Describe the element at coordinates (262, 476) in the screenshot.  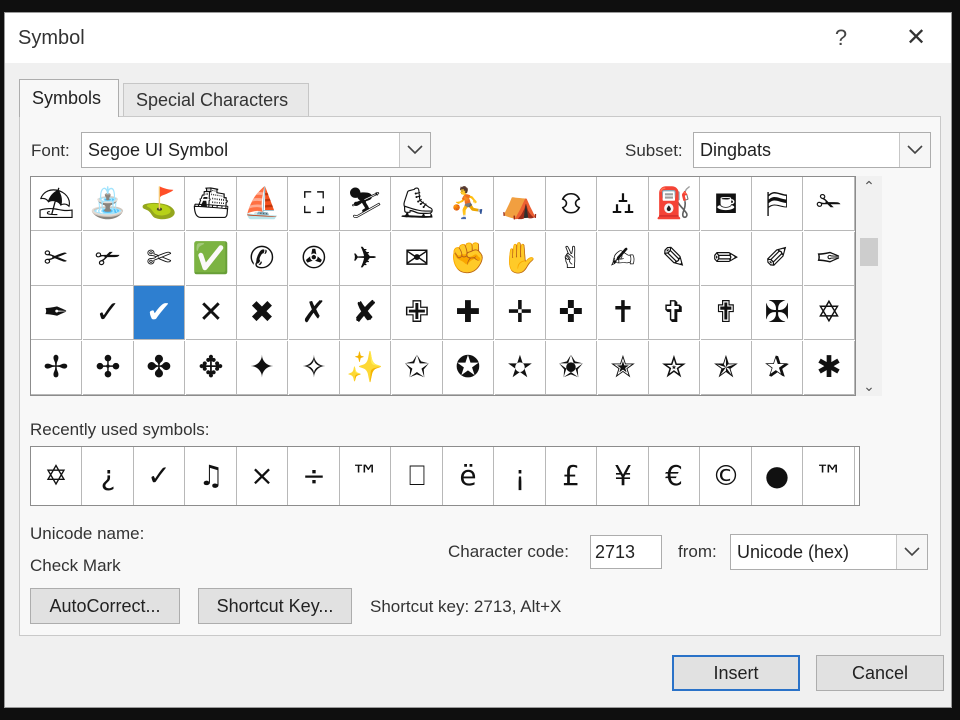
I see `recent-symbol-cell: ×` at that location.